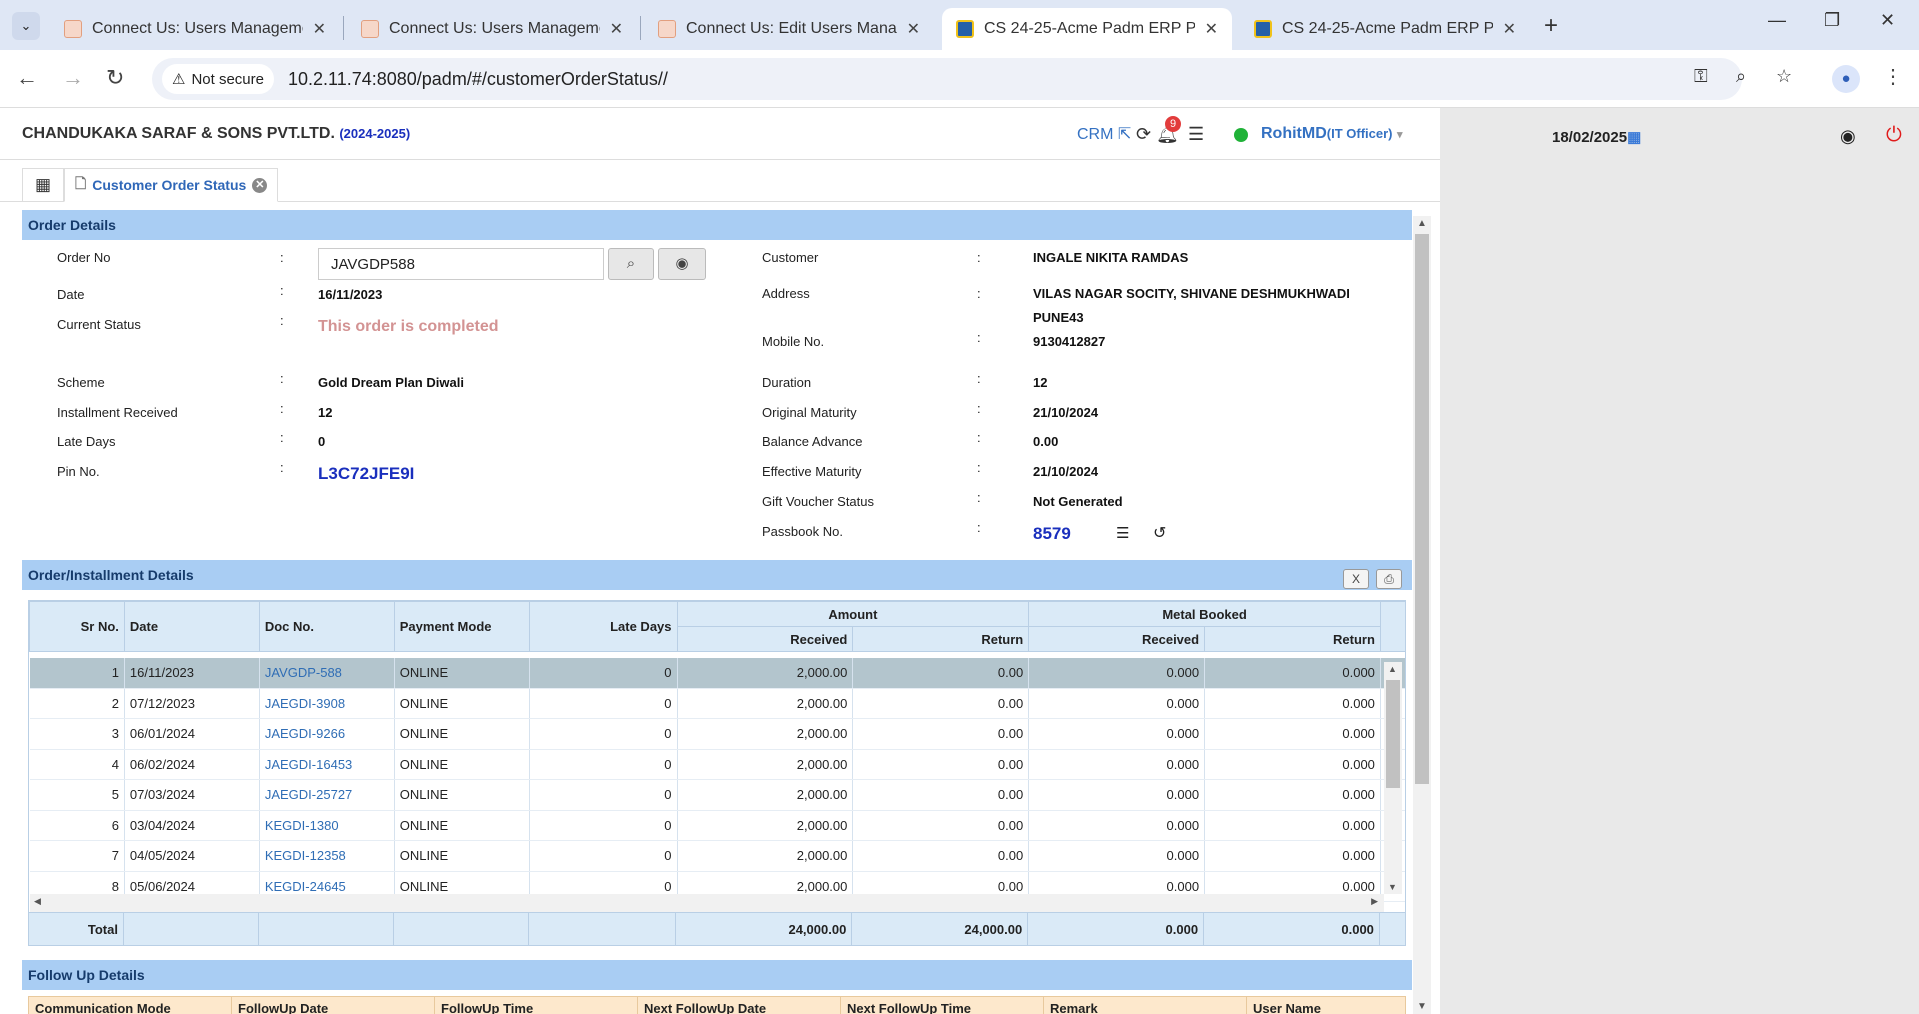 The width and height of the screenshot is (1919, 1014). Describe the element at coordinates (1393, 778) in the screenshot. I see `table-vertical-scrollbar: ▲ ▼` at that location.